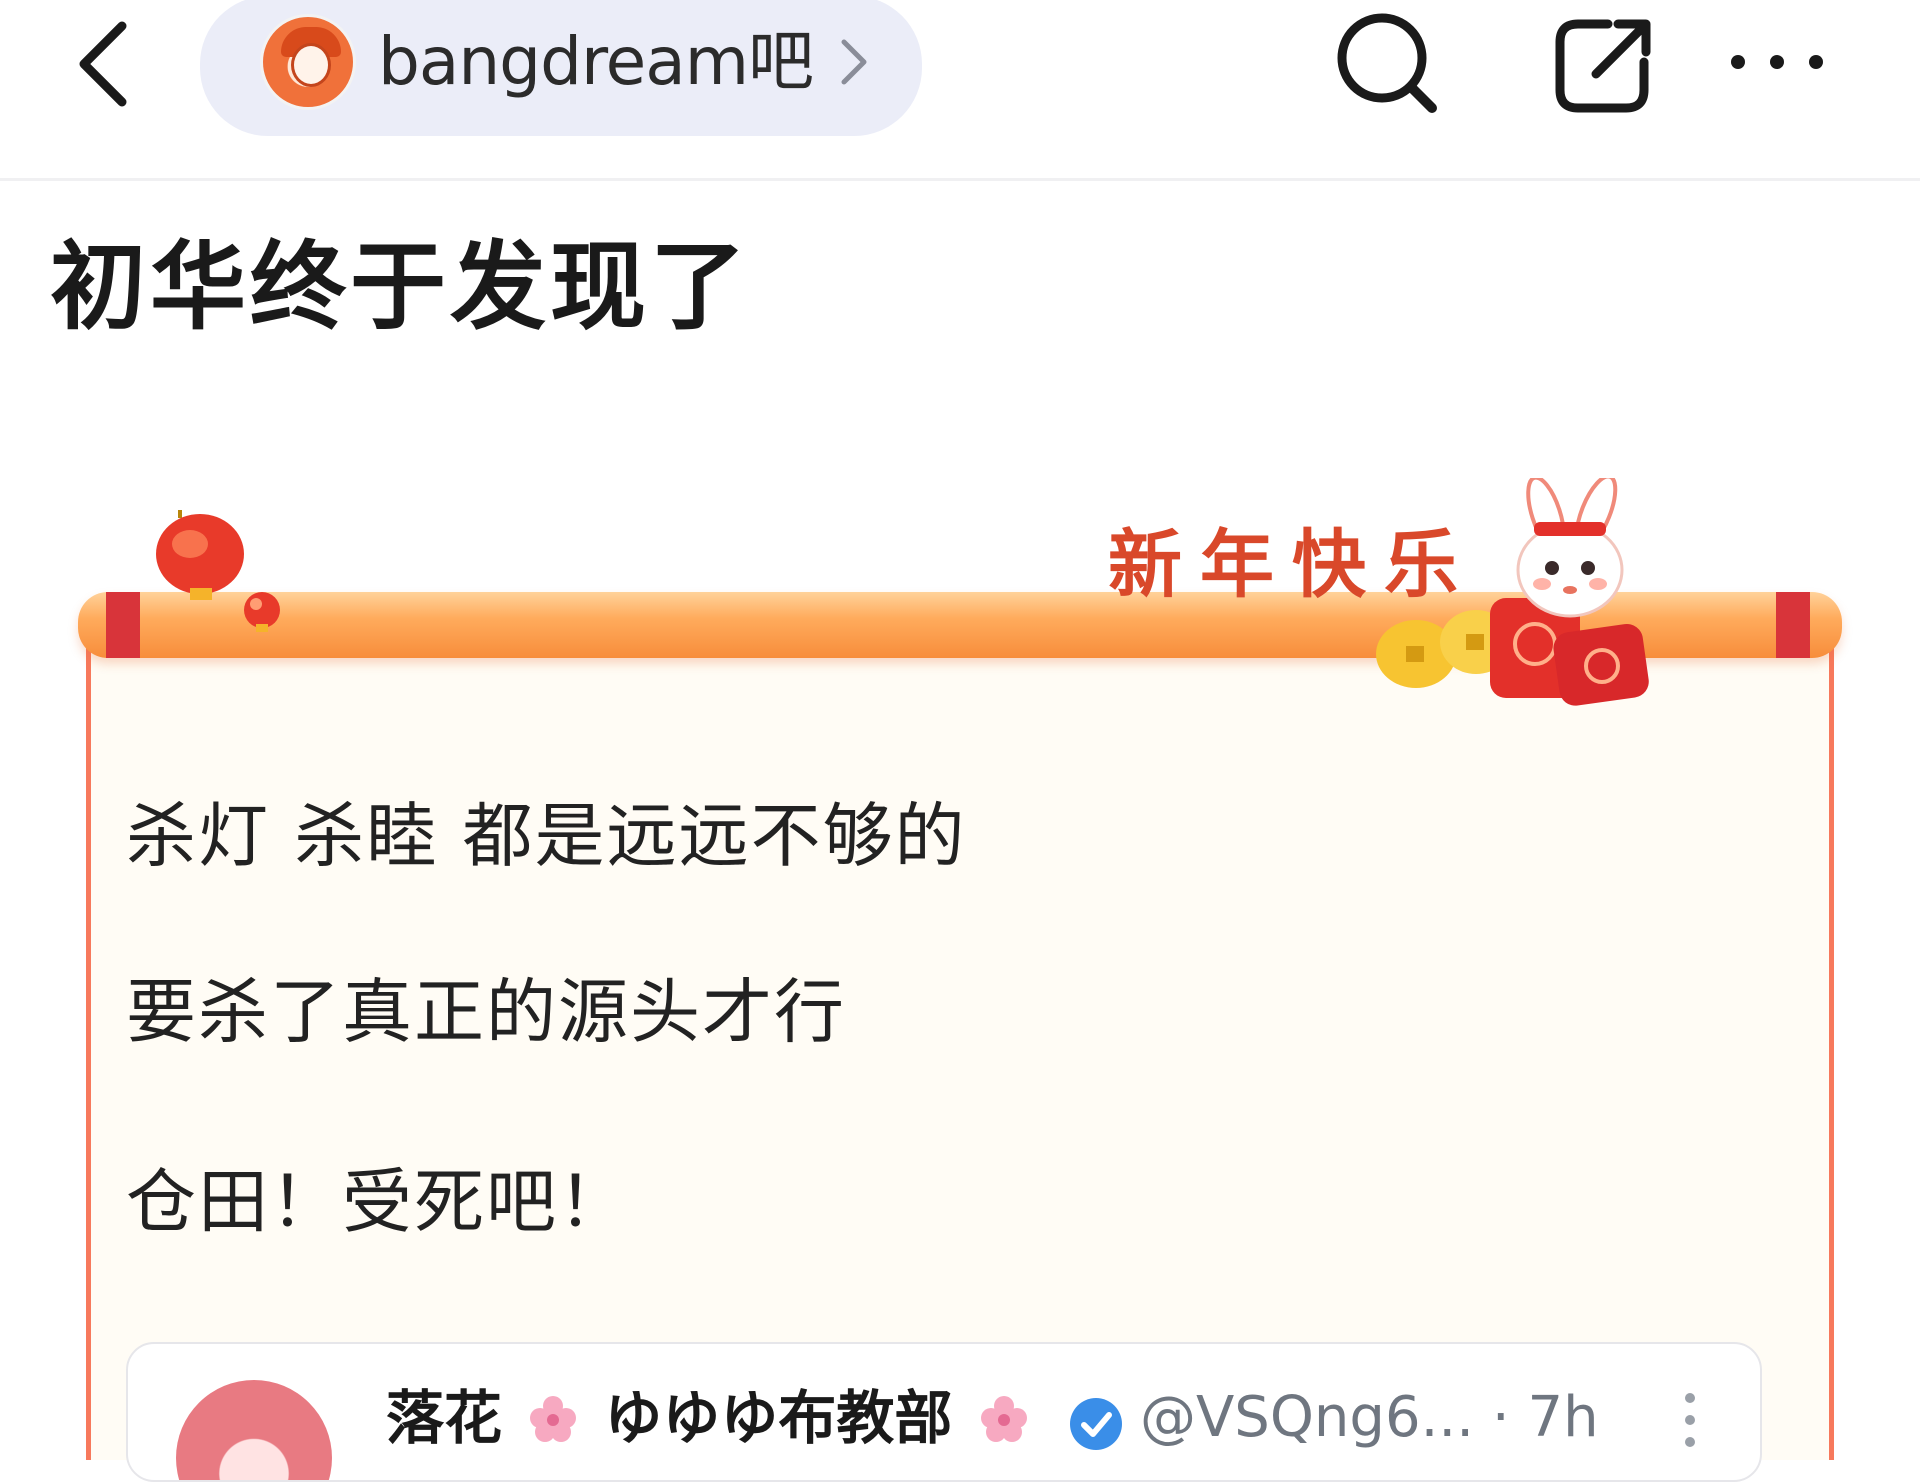 This screenshot has height=1482, width=1920. What do you see at coordinates (960, 90) in the screenshot?
I see `top-nav-bar: bangdream吧` at bounding box center [960, 90].